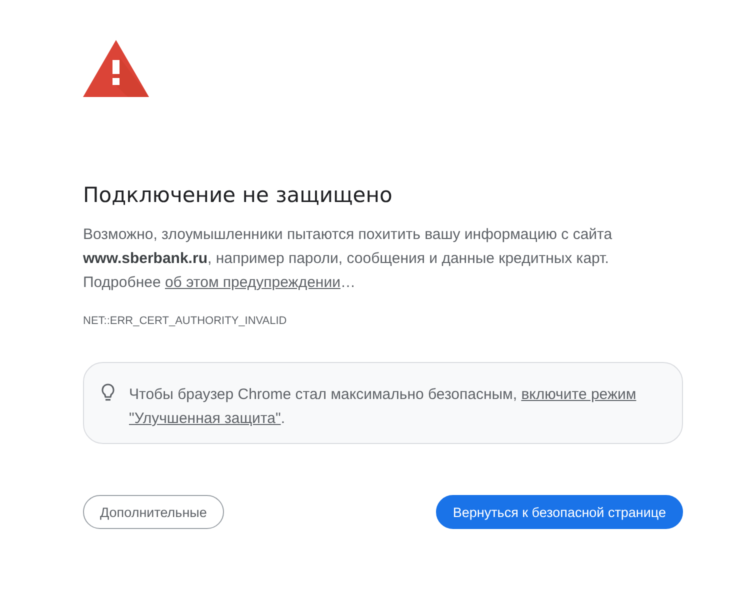 This screenshot has width=745, height=598. I want to click on enhanced-protection-link: "Улучшенная защита", so click(205, 418).